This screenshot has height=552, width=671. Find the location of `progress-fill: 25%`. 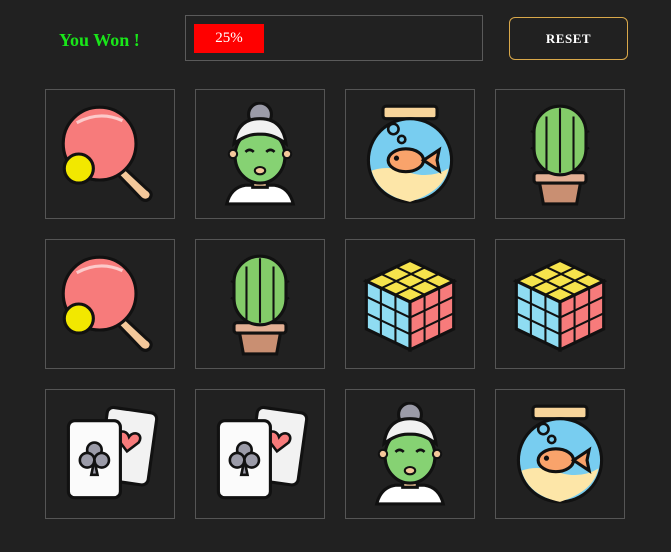

progress-fill: 25% is located at coordinates (229, 38).